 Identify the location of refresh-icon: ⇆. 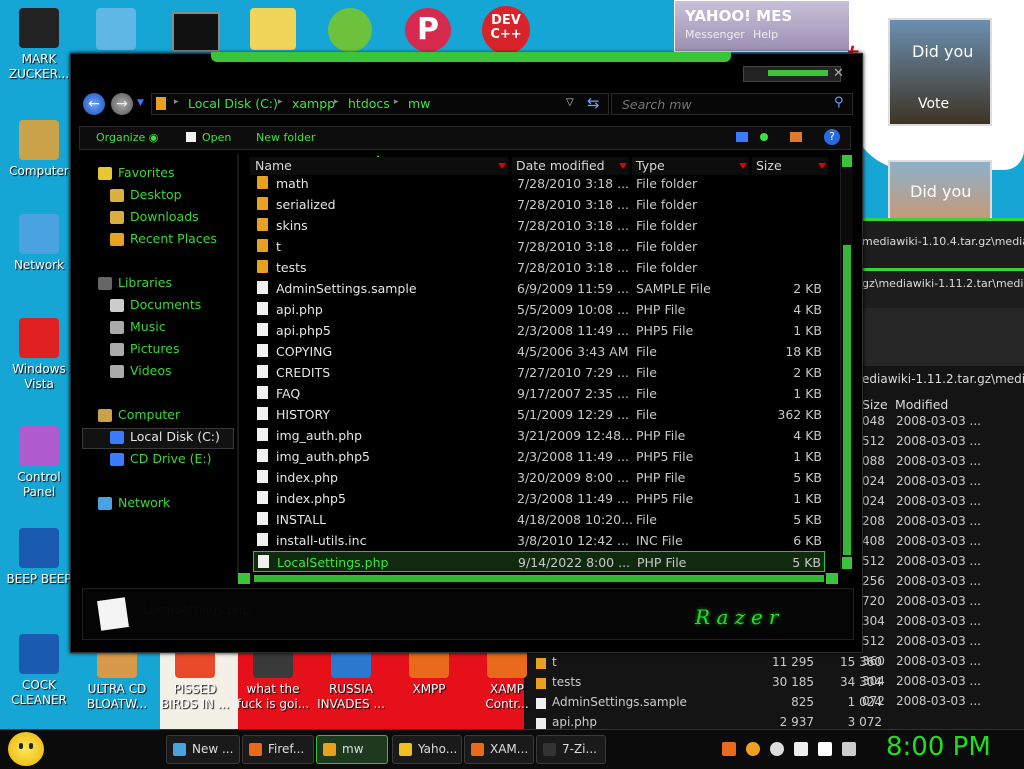
(593, 103).